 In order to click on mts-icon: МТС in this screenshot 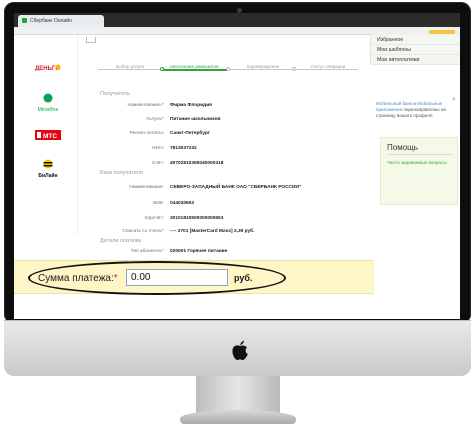, I will do `click(48, 135)`.